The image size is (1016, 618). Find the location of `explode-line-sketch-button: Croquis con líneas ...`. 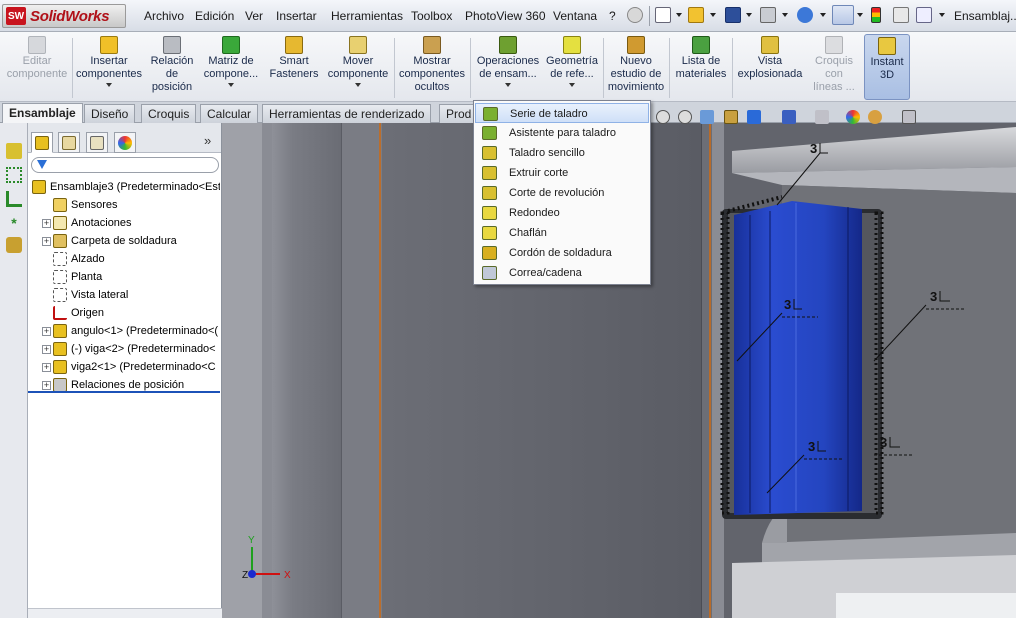

explode-line-sketch-button: Croquis con líneas ... is located at coordinates (834, 65).